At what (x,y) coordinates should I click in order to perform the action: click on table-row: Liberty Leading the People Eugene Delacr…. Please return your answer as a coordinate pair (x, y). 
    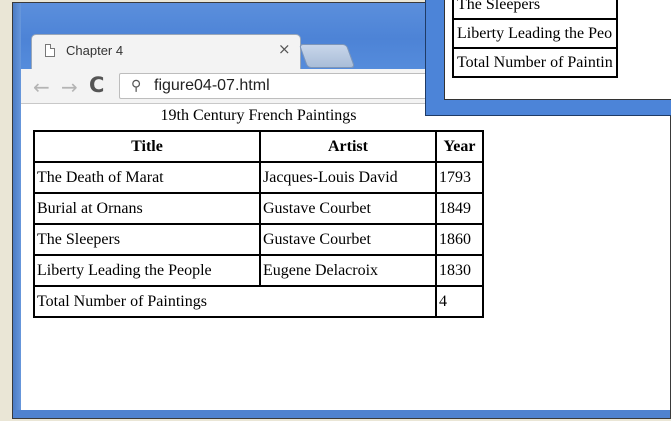
    Looking at the image, I should click on (258, 270).